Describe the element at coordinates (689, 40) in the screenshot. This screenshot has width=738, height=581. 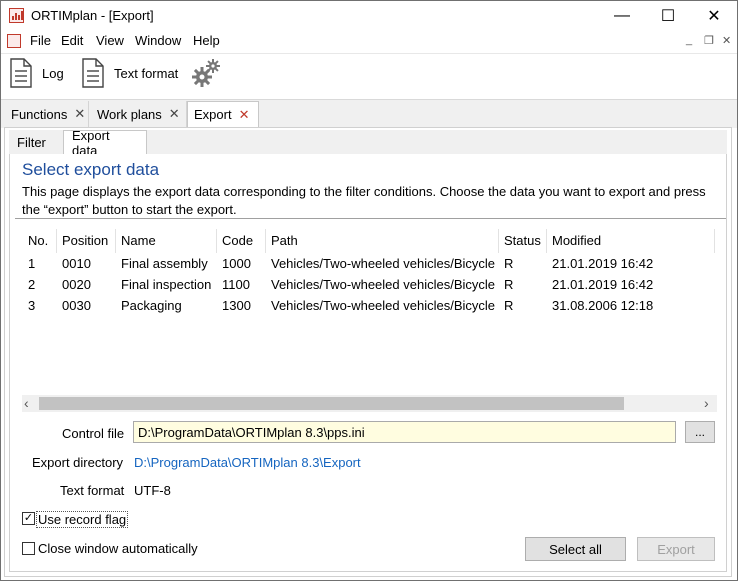
I see `mdi-minimize-button: _` at that location.